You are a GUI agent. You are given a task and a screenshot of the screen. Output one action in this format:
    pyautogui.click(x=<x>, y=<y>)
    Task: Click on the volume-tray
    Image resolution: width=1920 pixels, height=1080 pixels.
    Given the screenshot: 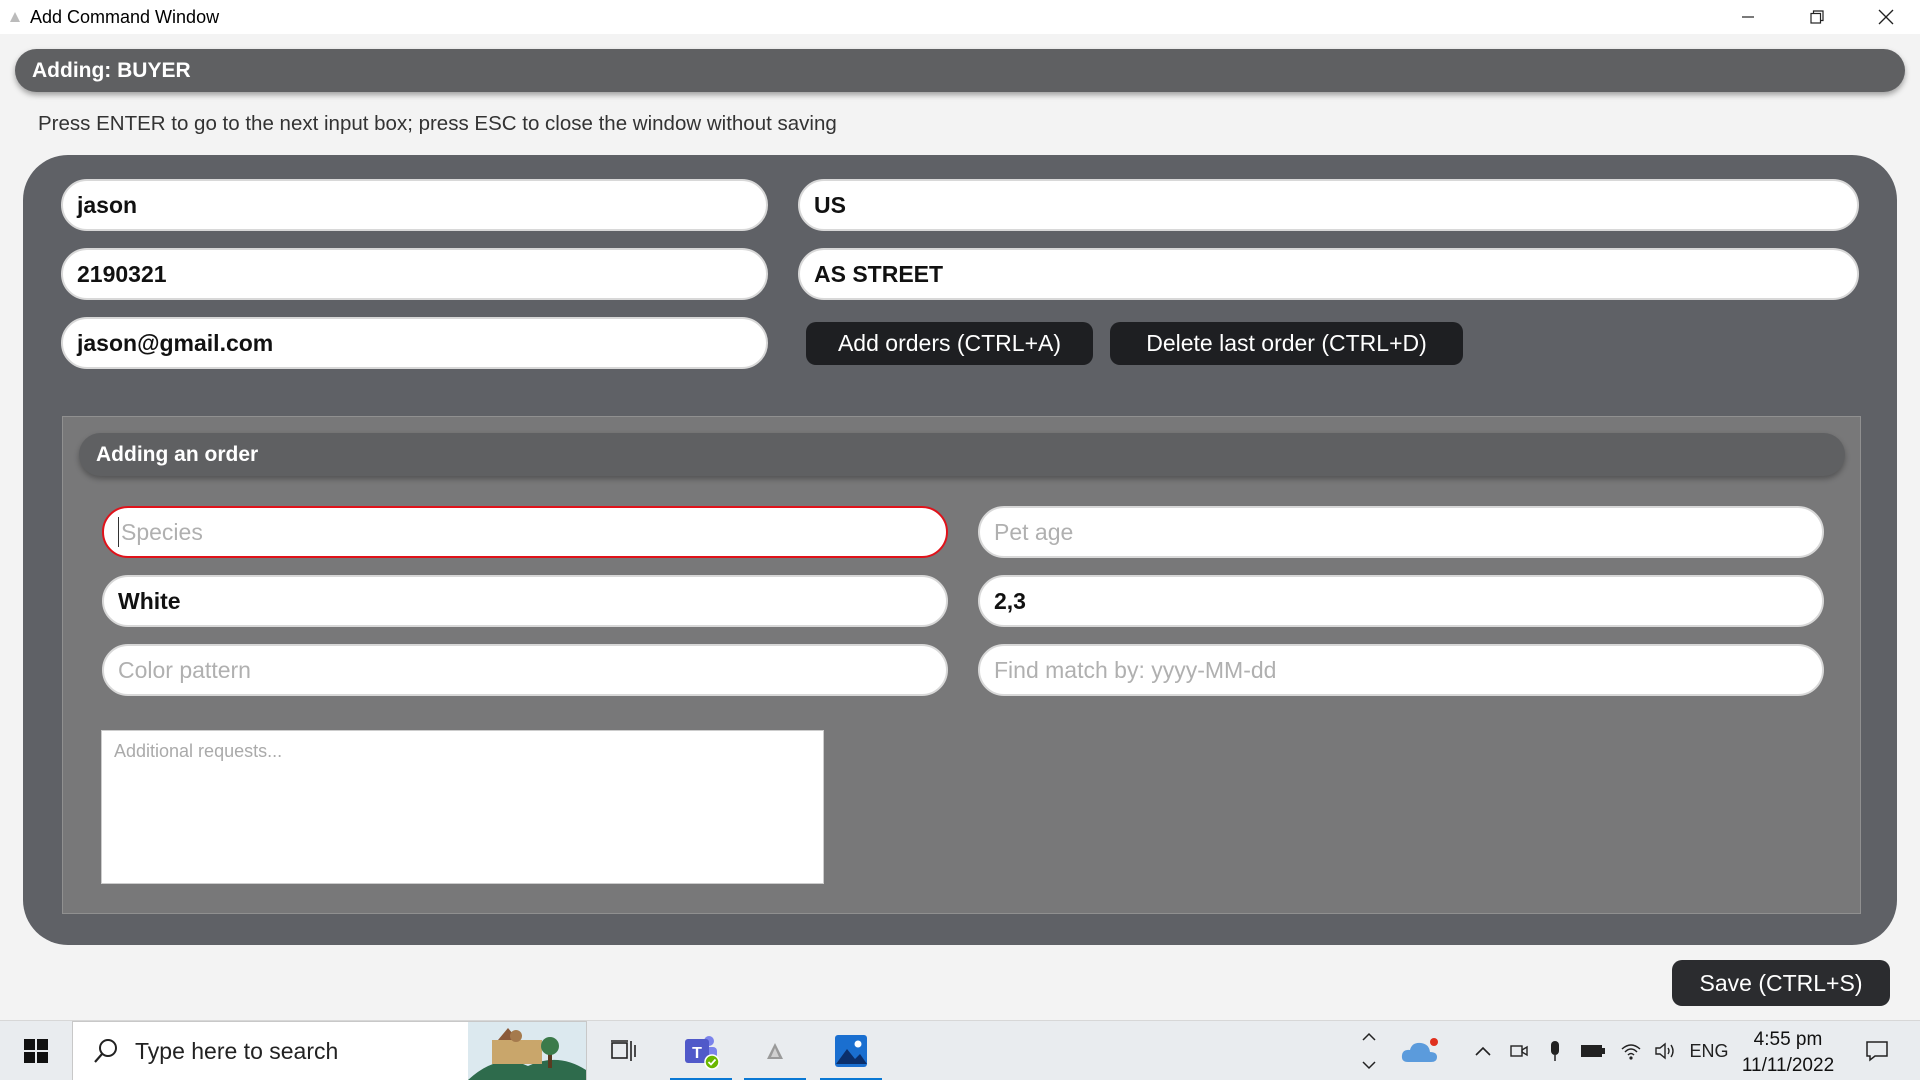 What is the action you would take?
    pyautogui.click(x=1665, y=1050)
    